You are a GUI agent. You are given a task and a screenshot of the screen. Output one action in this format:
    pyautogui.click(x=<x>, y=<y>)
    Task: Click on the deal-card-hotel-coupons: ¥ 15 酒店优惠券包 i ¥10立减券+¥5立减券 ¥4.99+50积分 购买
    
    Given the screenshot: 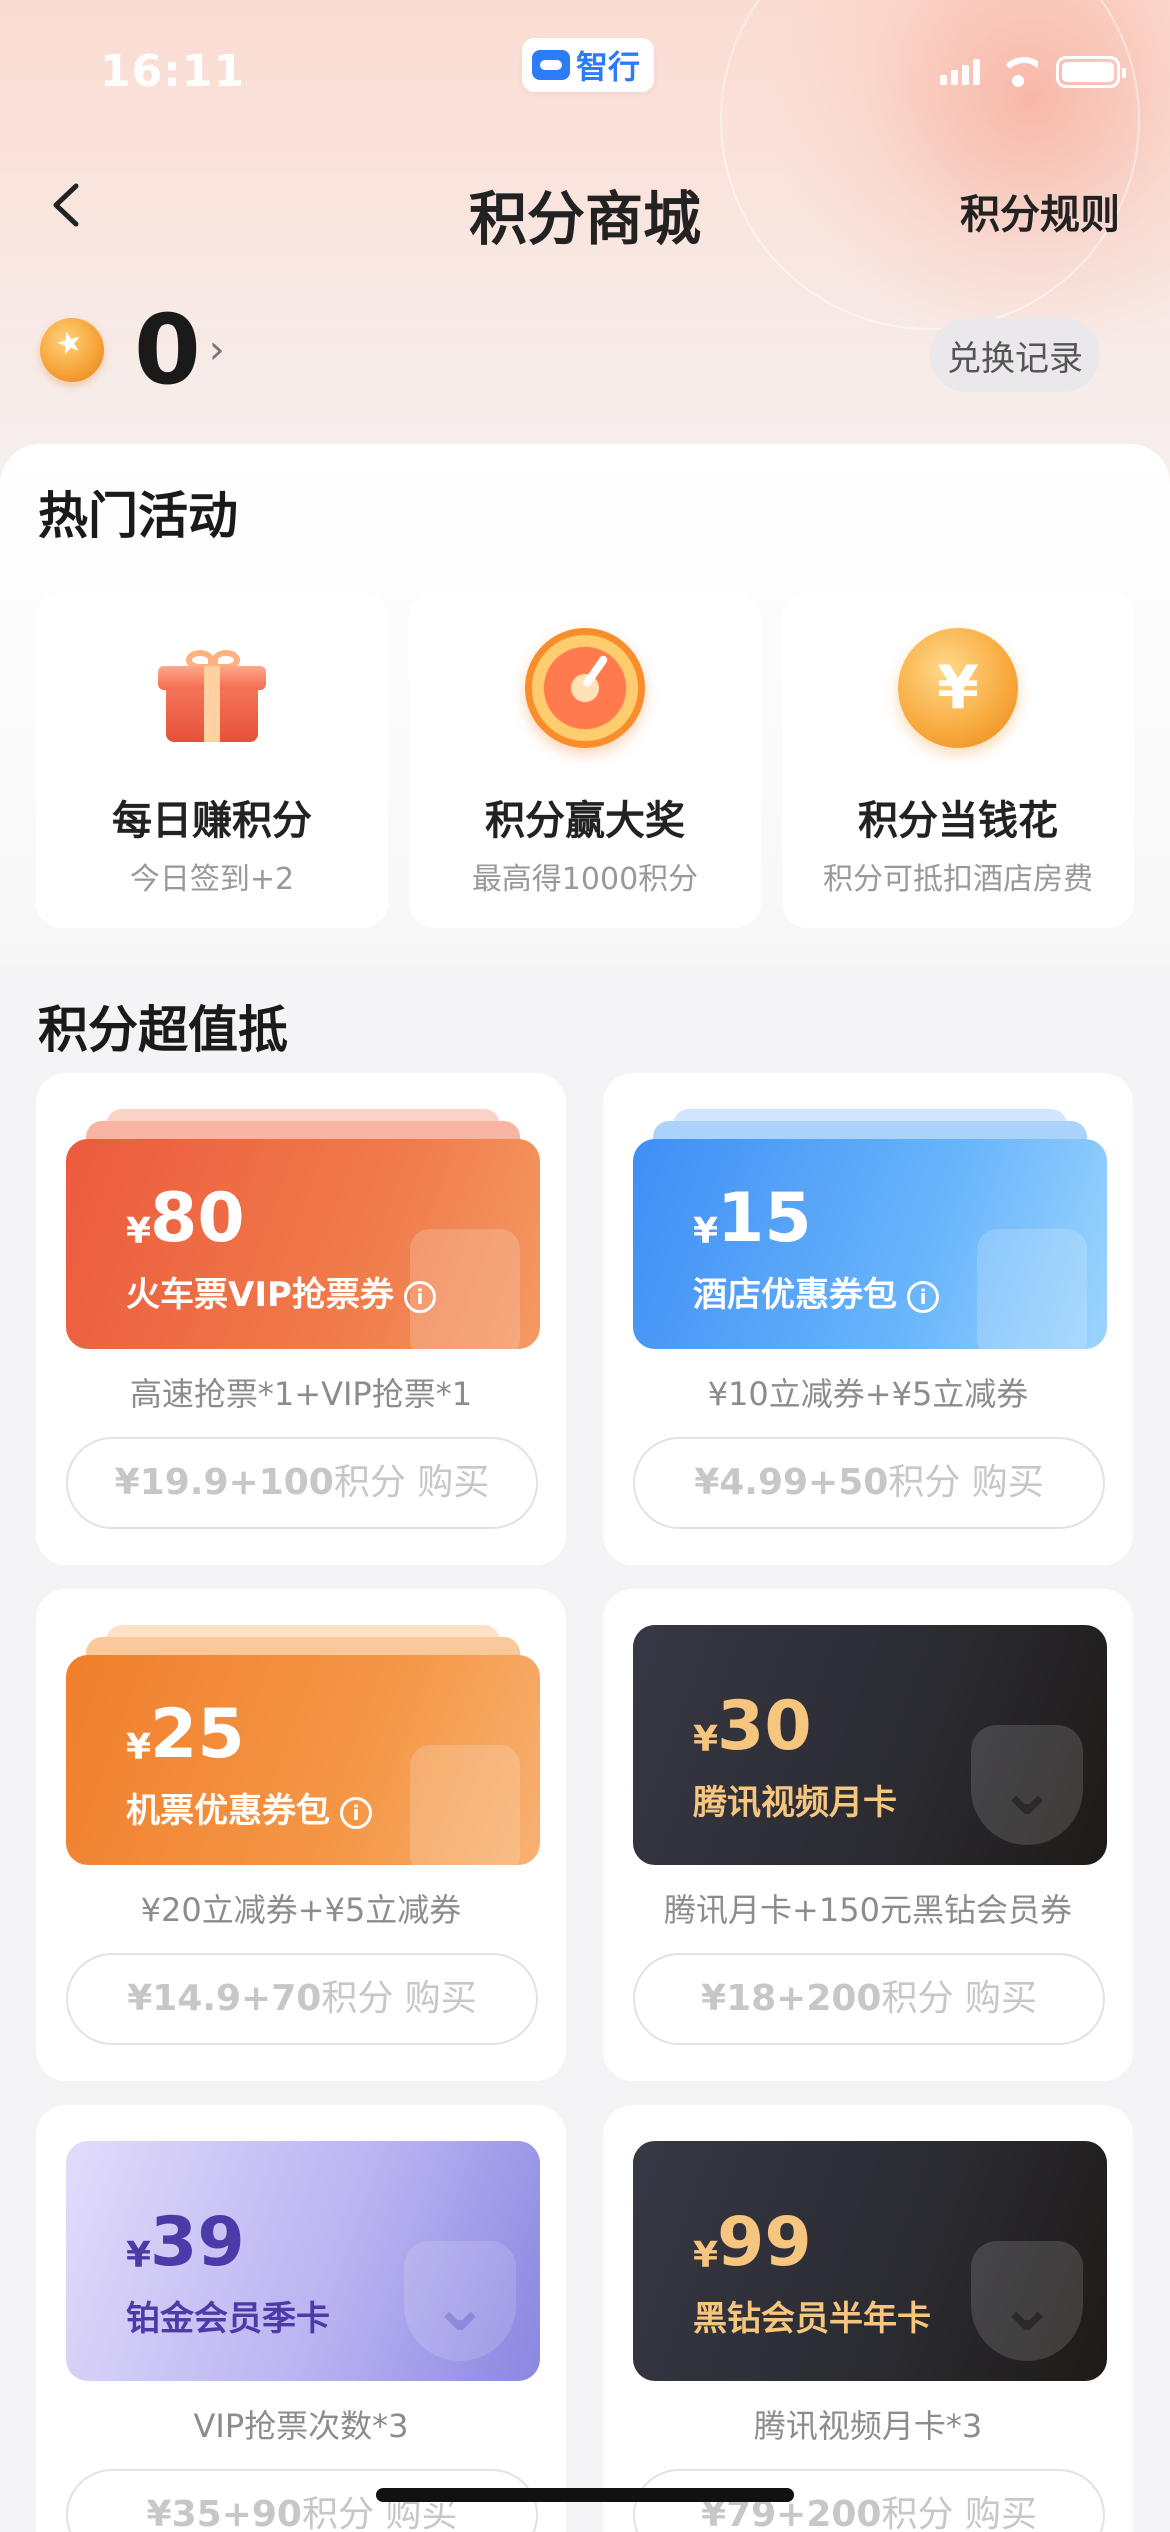 What is the action you would take?
    pyautogui.click(x=868, y=1319)
    